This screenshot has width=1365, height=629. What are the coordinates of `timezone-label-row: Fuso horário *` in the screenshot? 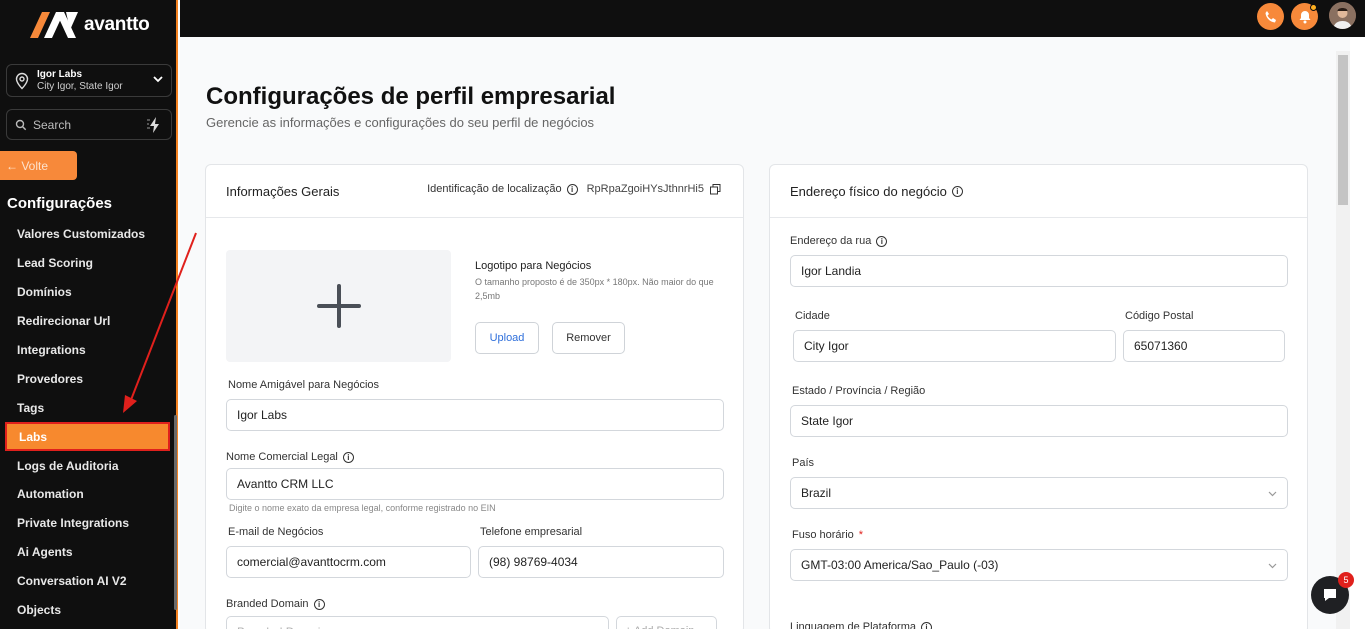 It's located at (827, 535).